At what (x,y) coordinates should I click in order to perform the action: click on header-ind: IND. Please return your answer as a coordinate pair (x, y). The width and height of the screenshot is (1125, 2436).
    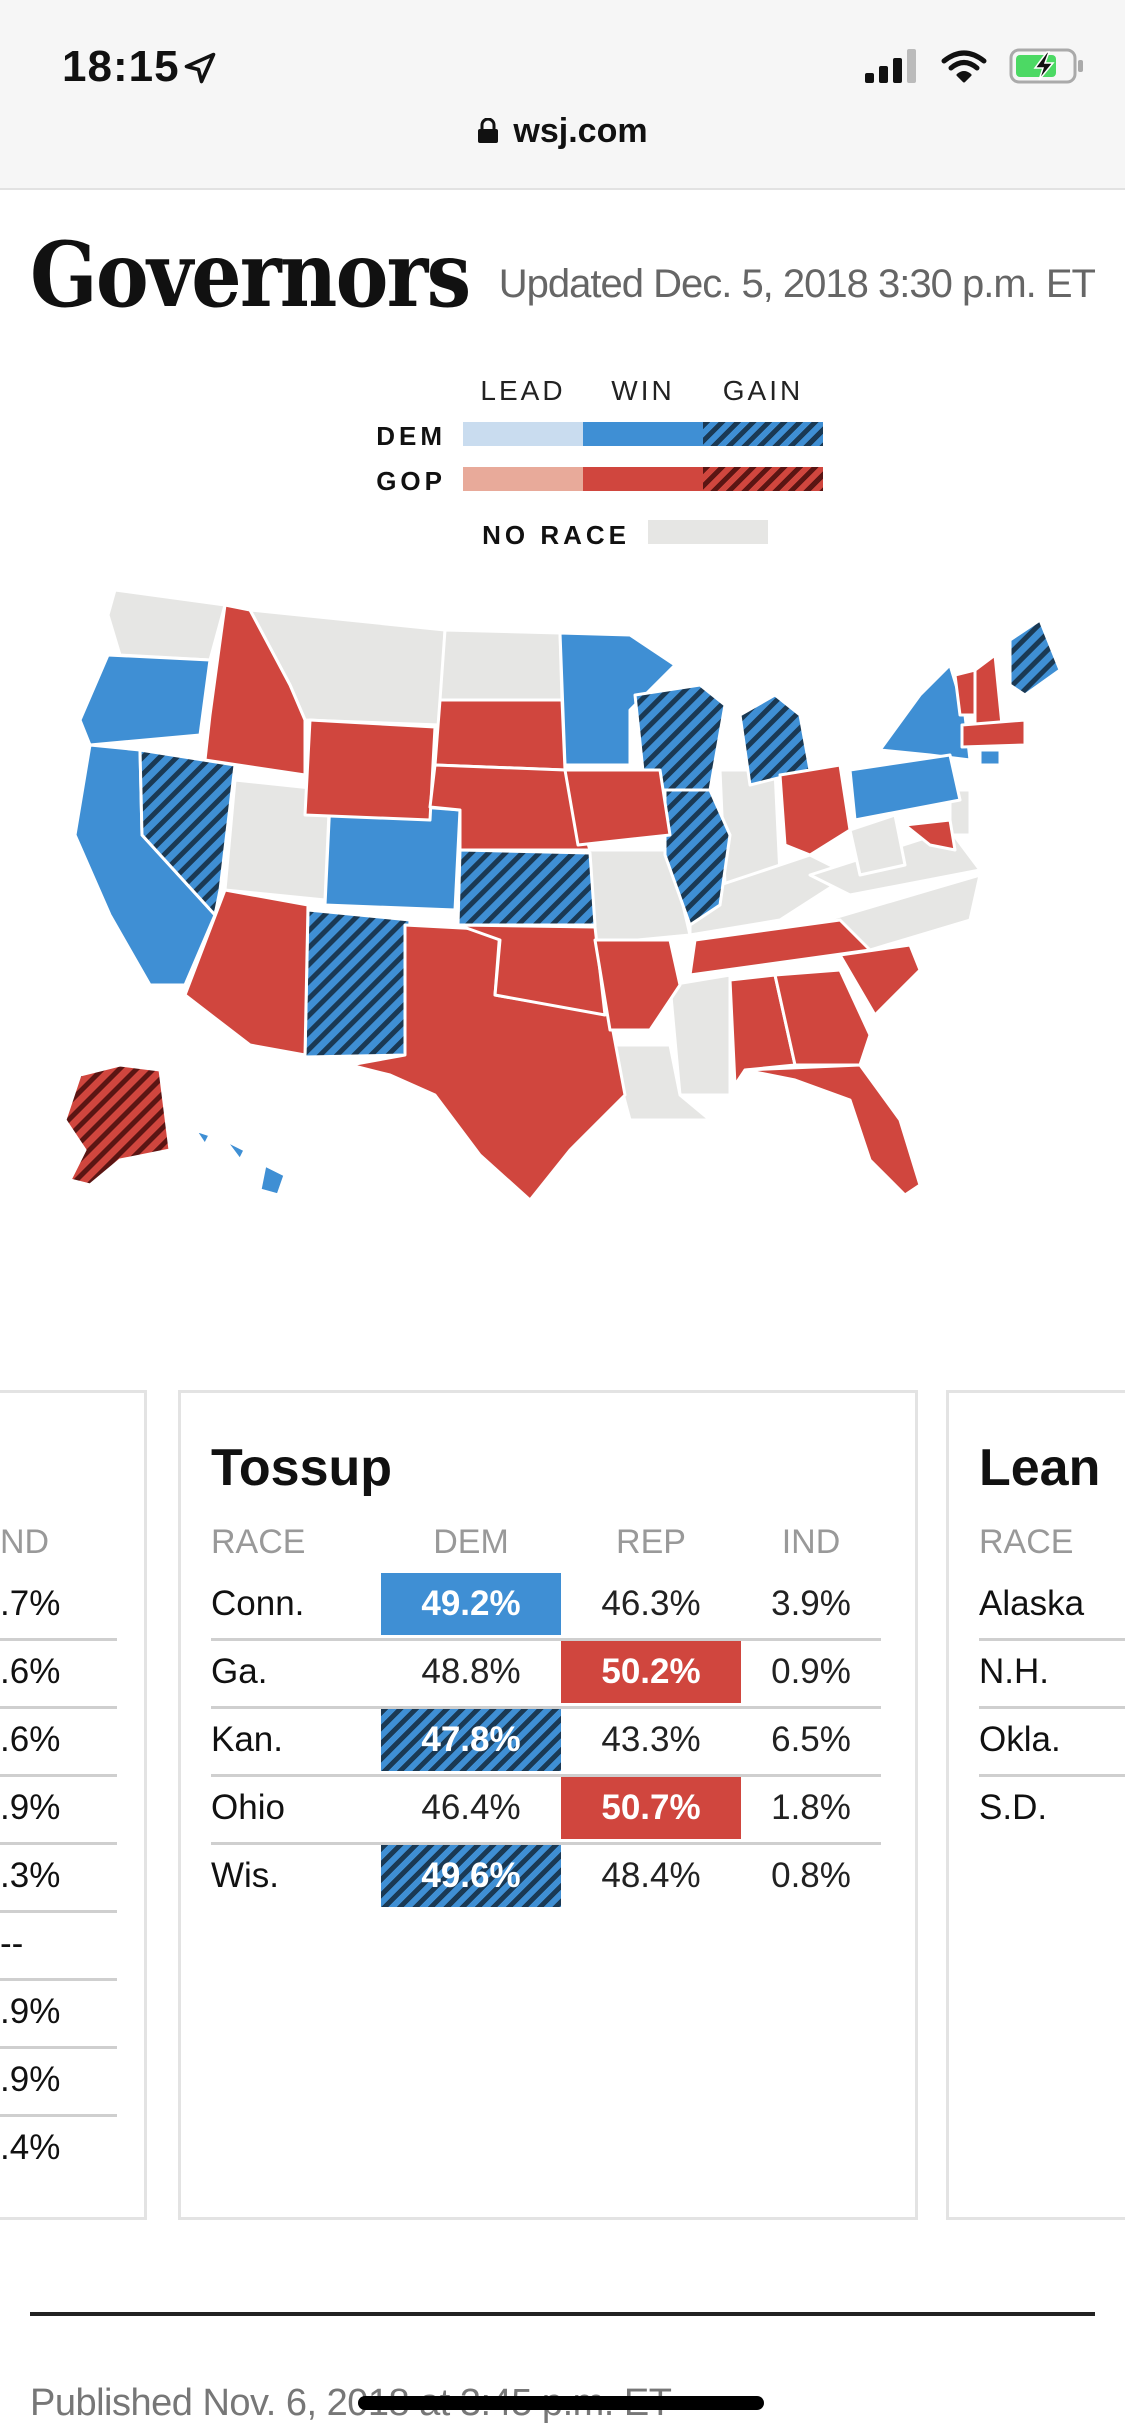
    Looking at the image, I should click on (811, 1542).